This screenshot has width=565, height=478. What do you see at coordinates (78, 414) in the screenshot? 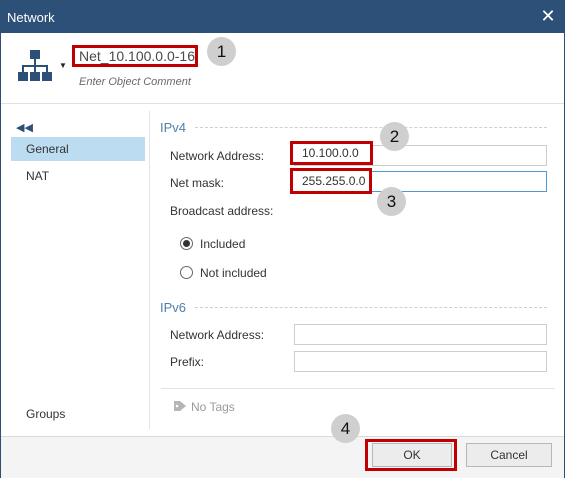
I see `sidebar-item-groups: Groups` at bounding box center [78, 414].